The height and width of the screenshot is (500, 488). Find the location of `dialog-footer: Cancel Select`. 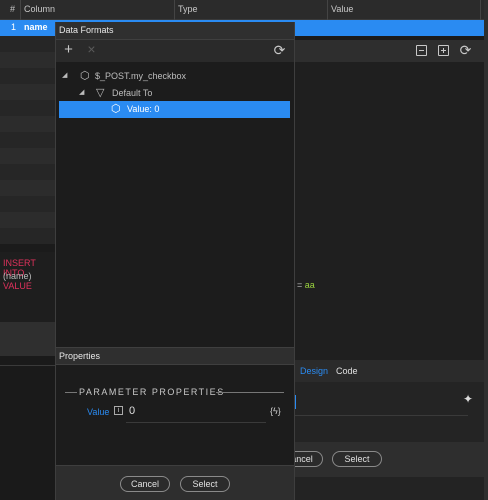

dialog-footer: Cancel Select is located at coordinates (175, 482).